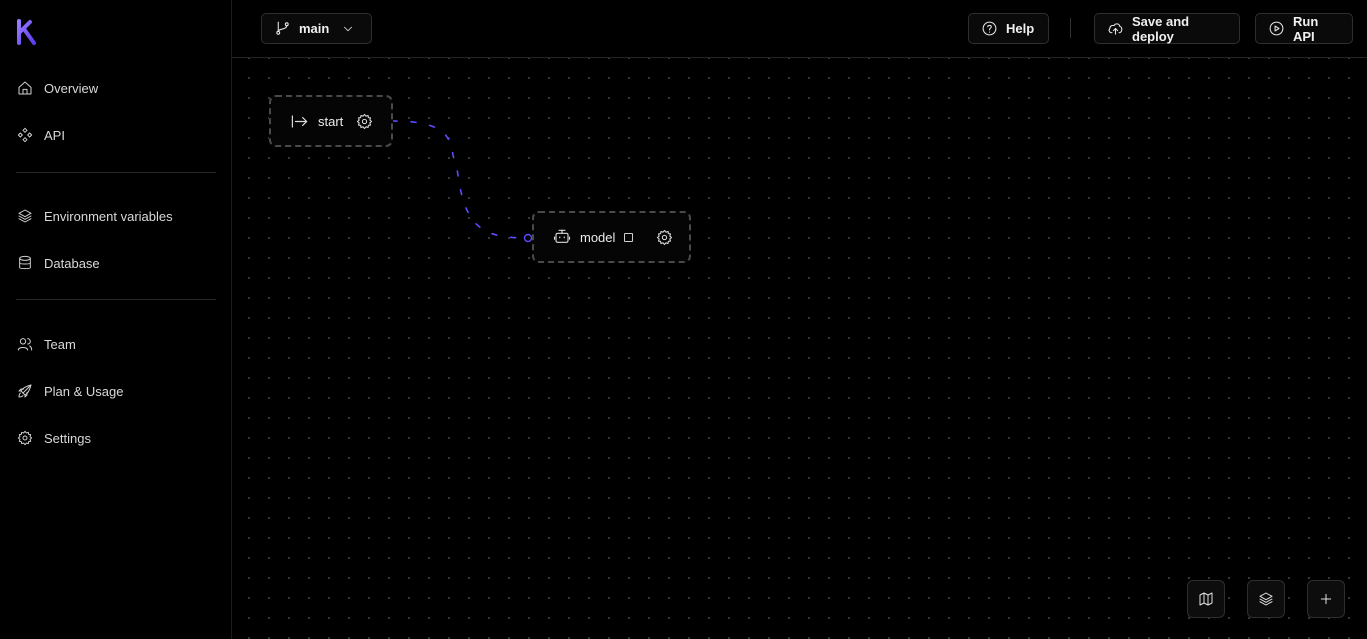  I want to click on chevron-down-icon, so click(348, 29).